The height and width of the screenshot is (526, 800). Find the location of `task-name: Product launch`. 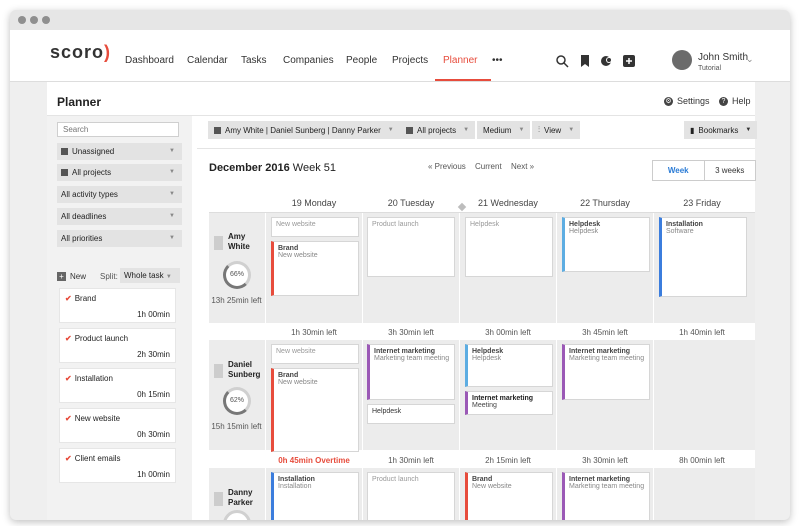

task-name: Product launch is located at coordinates (101, 338).